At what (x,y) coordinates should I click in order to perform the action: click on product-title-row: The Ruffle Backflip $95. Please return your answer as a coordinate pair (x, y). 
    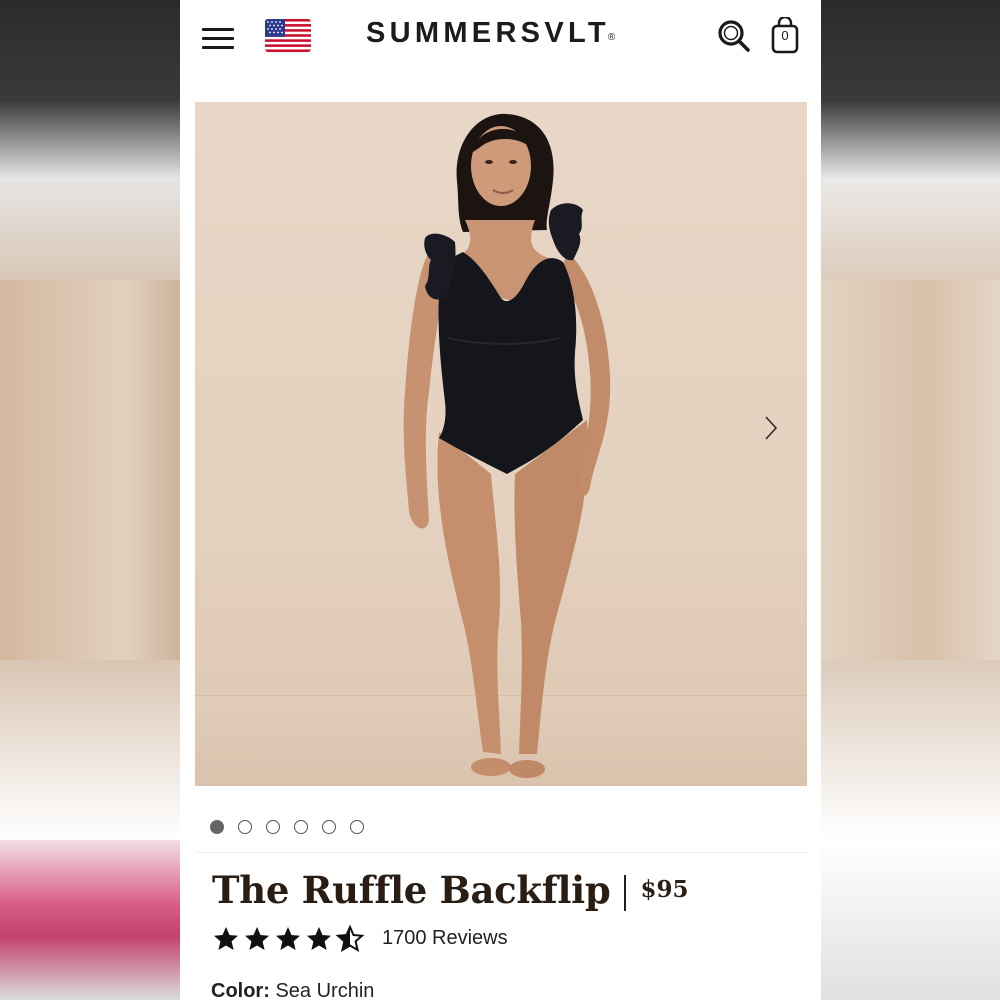
    Looking at the image, I should click on (450, 892).